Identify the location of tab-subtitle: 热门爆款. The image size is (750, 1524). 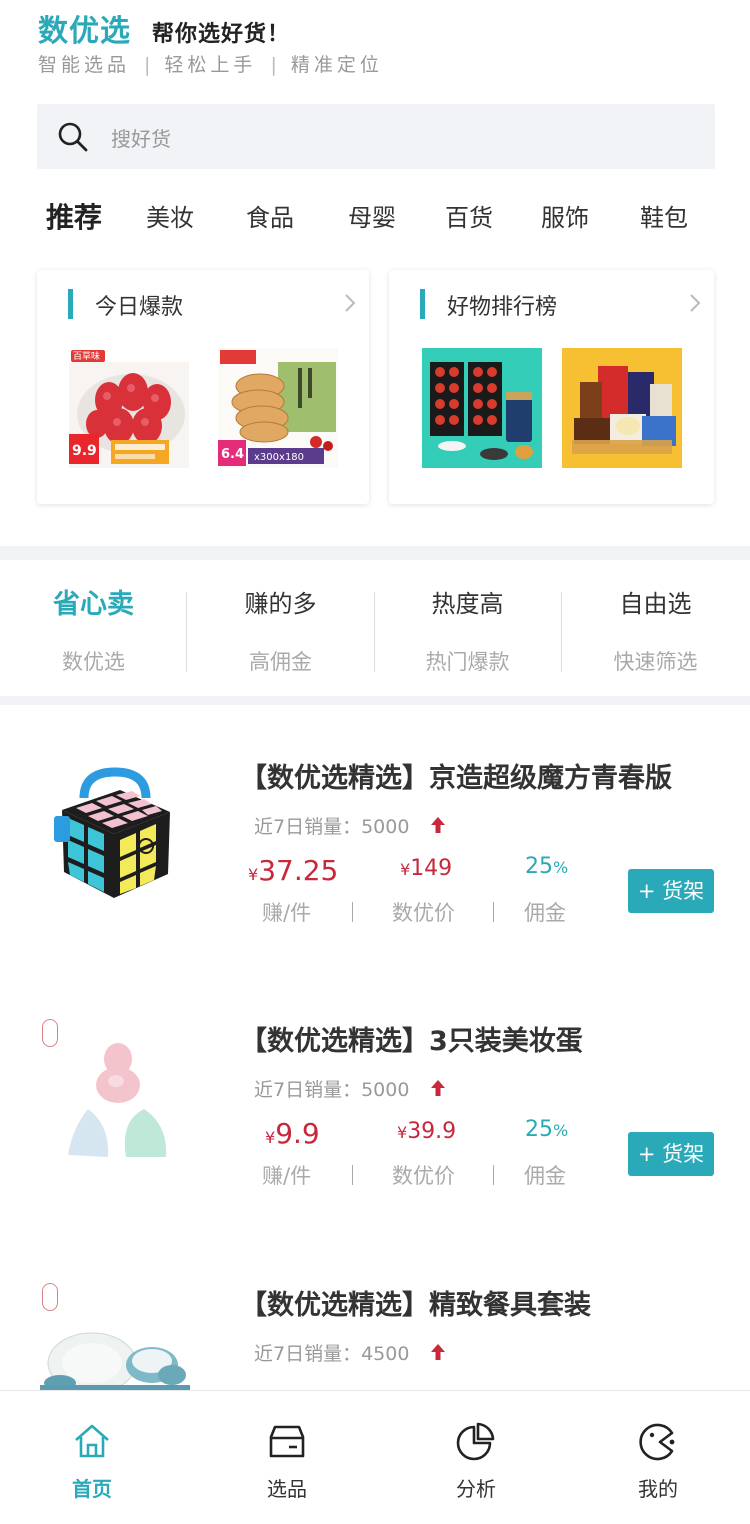
(467, 662).